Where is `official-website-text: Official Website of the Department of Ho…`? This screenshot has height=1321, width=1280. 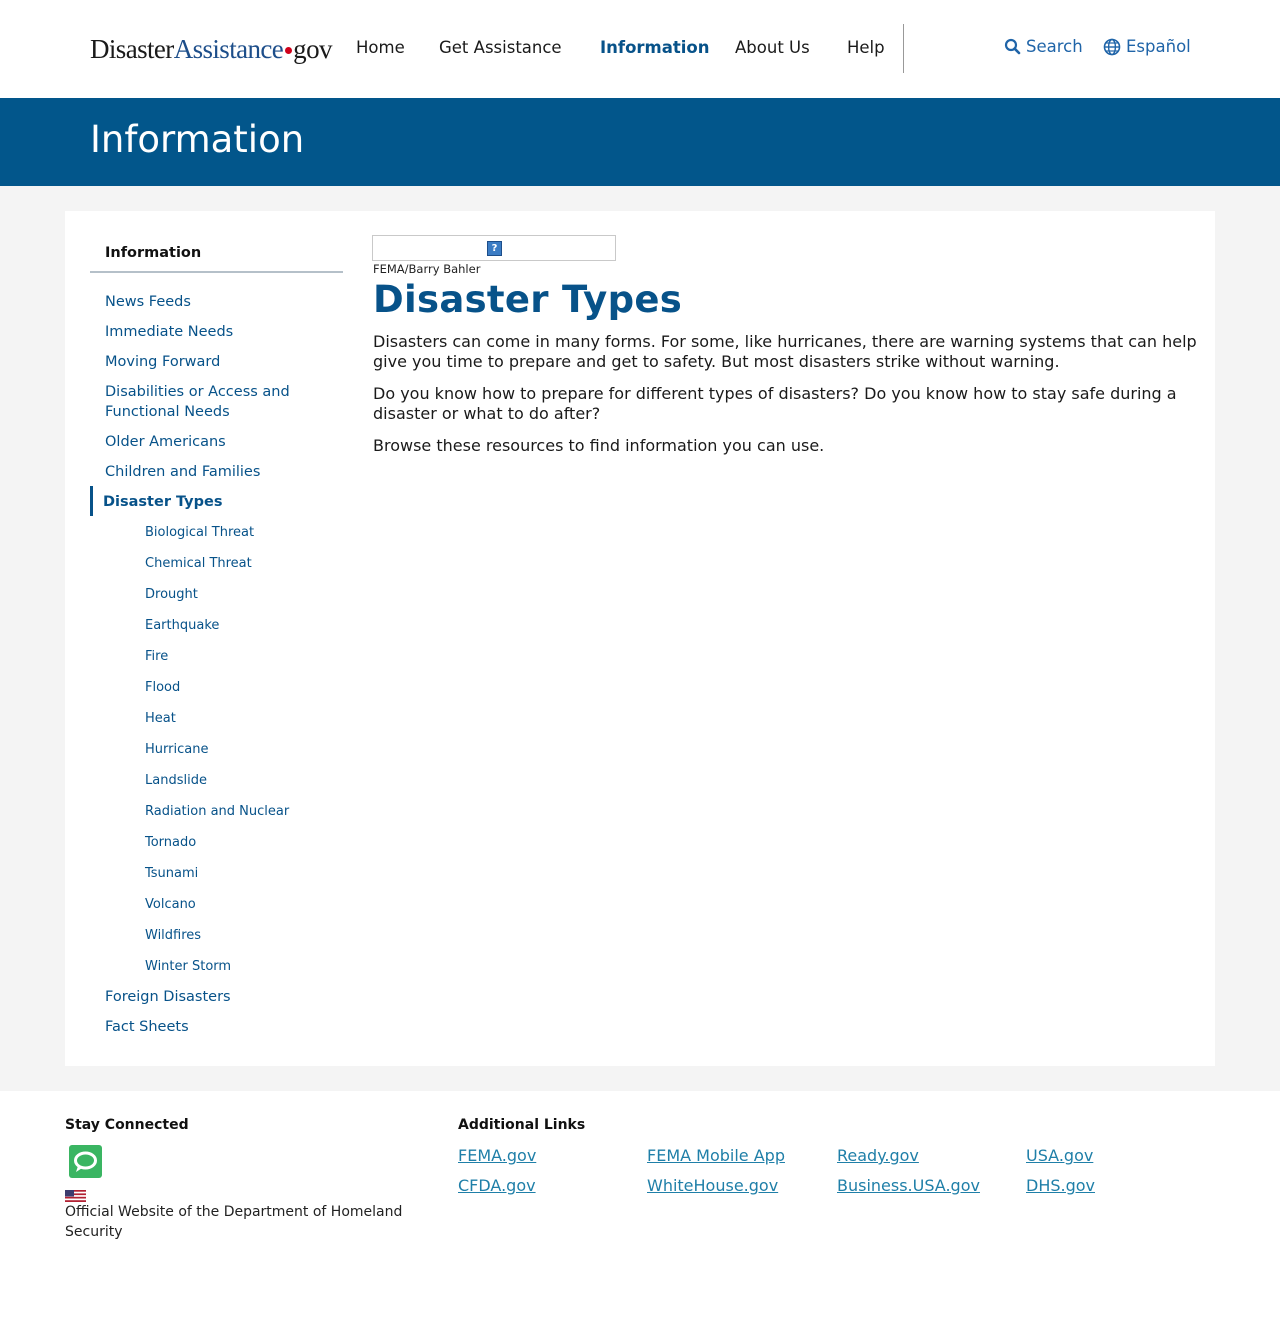 official-website-text: Official Website of the Department of Ho… is located at coordinates (234, 1222).